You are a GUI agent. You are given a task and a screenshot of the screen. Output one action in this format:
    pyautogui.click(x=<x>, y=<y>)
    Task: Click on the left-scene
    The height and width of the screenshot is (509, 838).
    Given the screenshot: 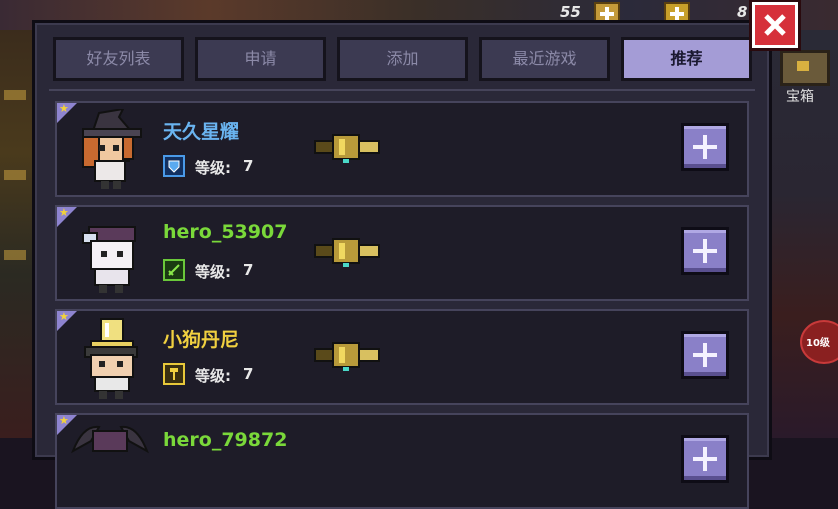 What is the action you would take?
    pyautogui.click(x=17, y=234)
    